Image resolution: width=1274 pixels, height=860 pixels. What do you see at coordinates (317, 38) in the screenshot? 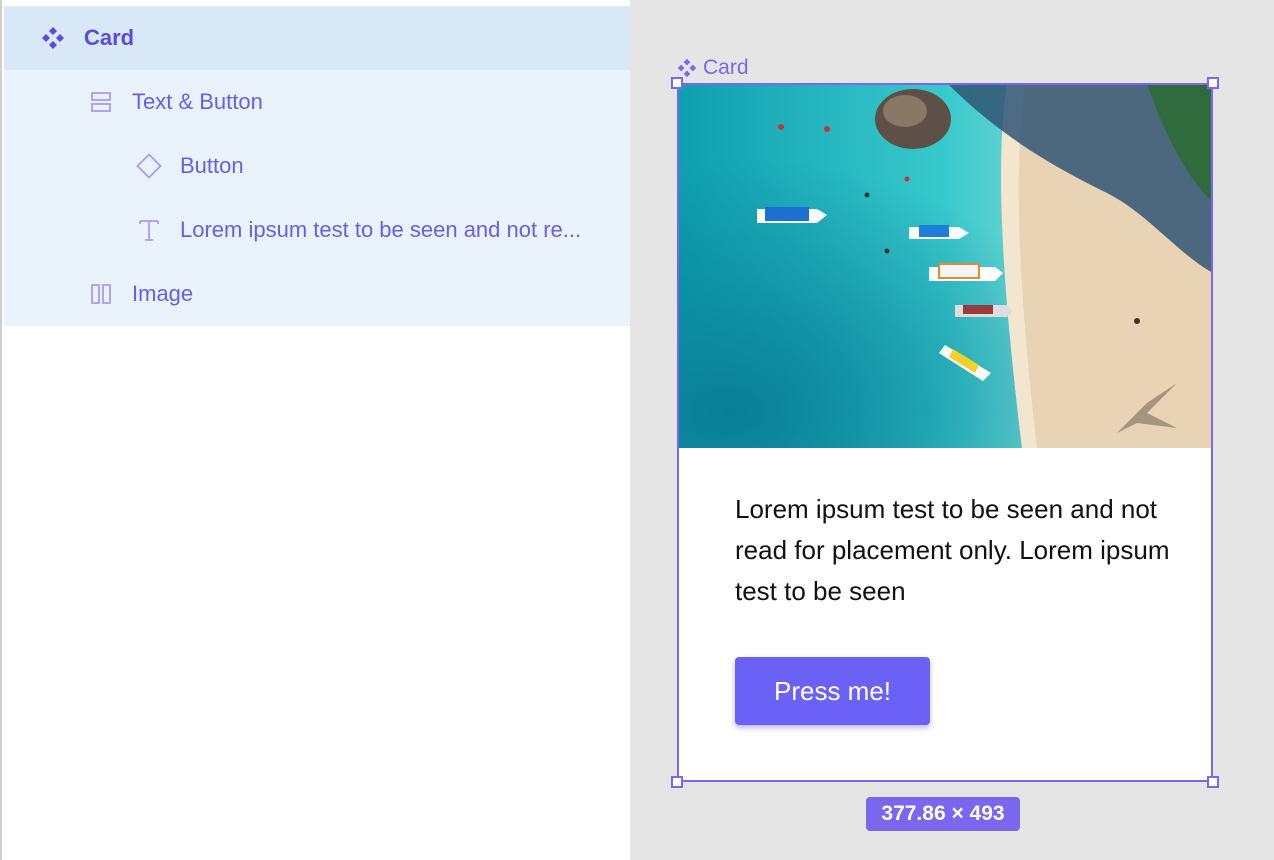
I see `layer-card: Card` at bounding box center [317, 38].